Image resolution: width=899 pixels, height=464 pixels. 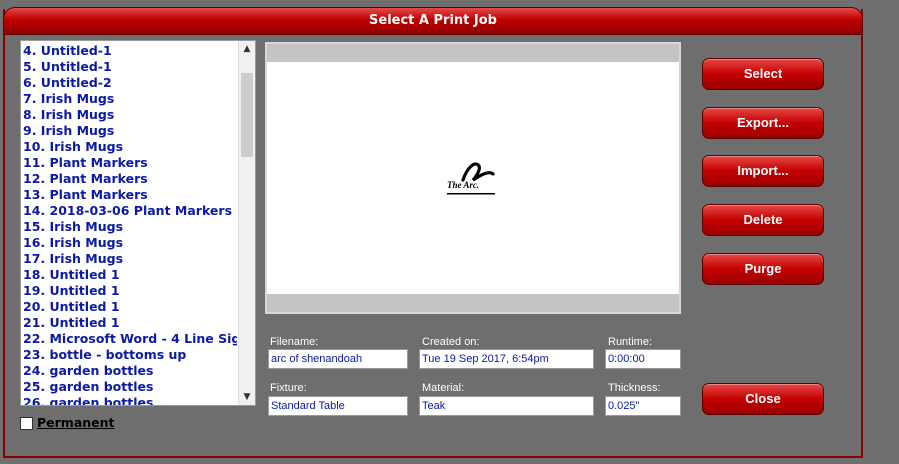 I want to click on created-label: Created on:, so click(x=451, y=342).